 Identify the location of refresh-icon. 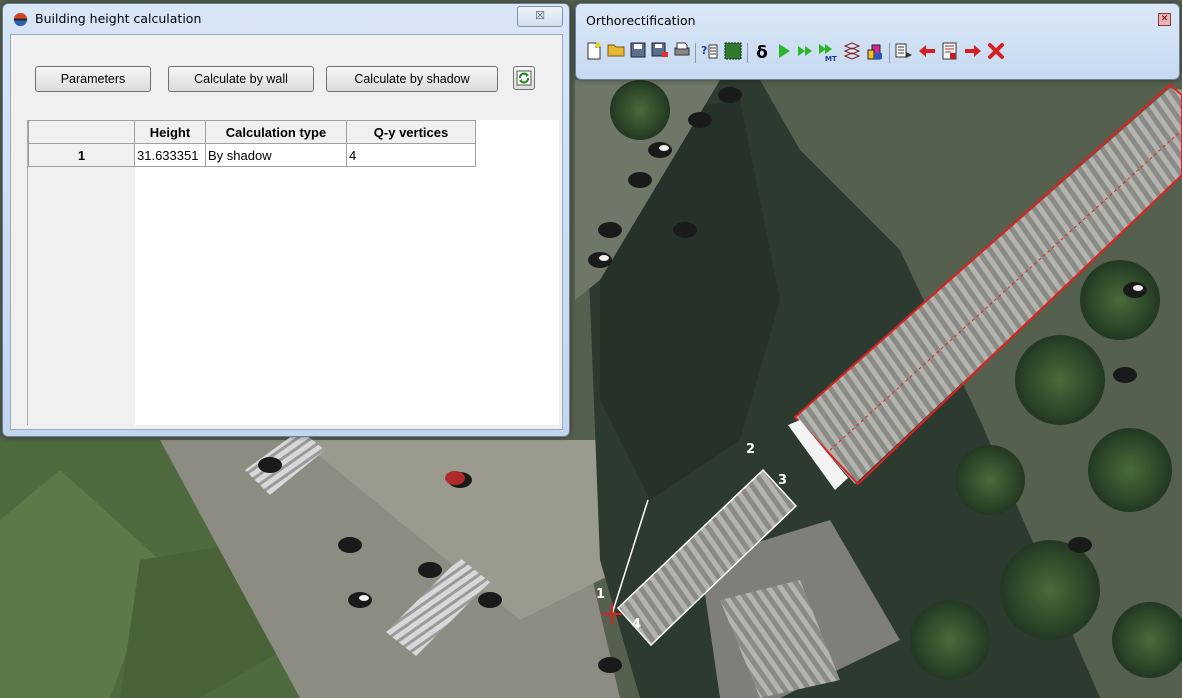
(524, 78).